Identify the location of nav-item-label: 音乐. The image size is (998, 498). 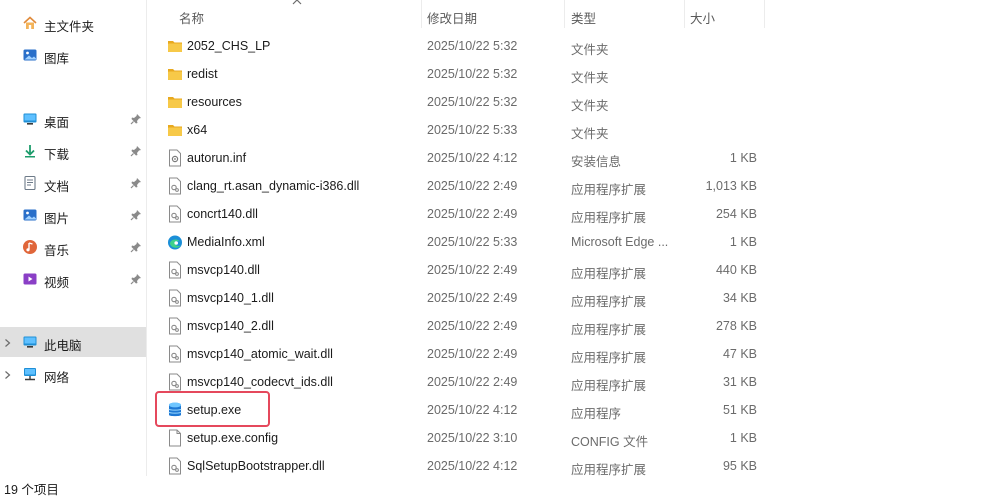
(57, 251).